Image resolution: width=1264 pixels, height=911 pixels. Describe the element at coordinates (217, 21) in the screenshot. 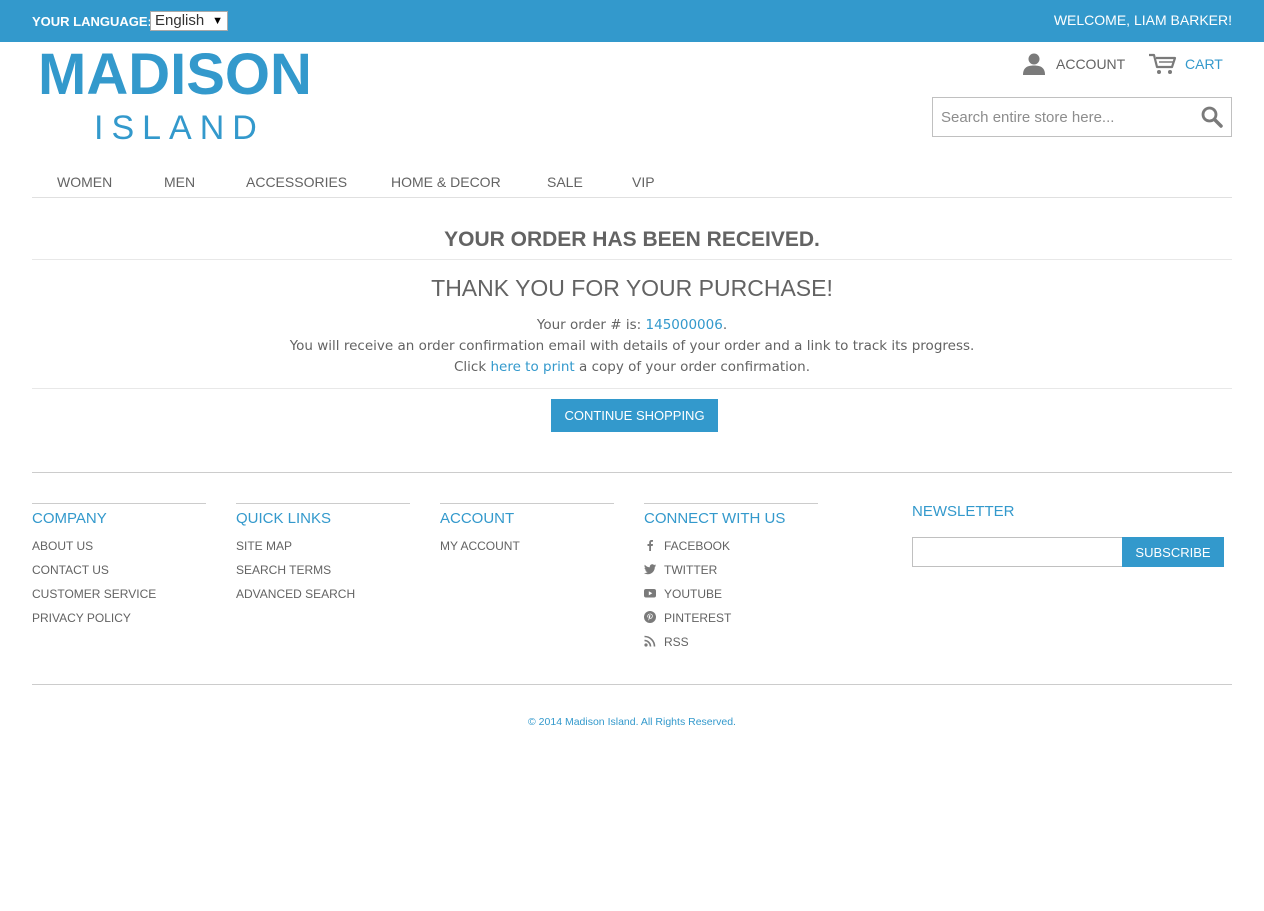

I see `dropdown-arrow-icon: ▼` at that location.